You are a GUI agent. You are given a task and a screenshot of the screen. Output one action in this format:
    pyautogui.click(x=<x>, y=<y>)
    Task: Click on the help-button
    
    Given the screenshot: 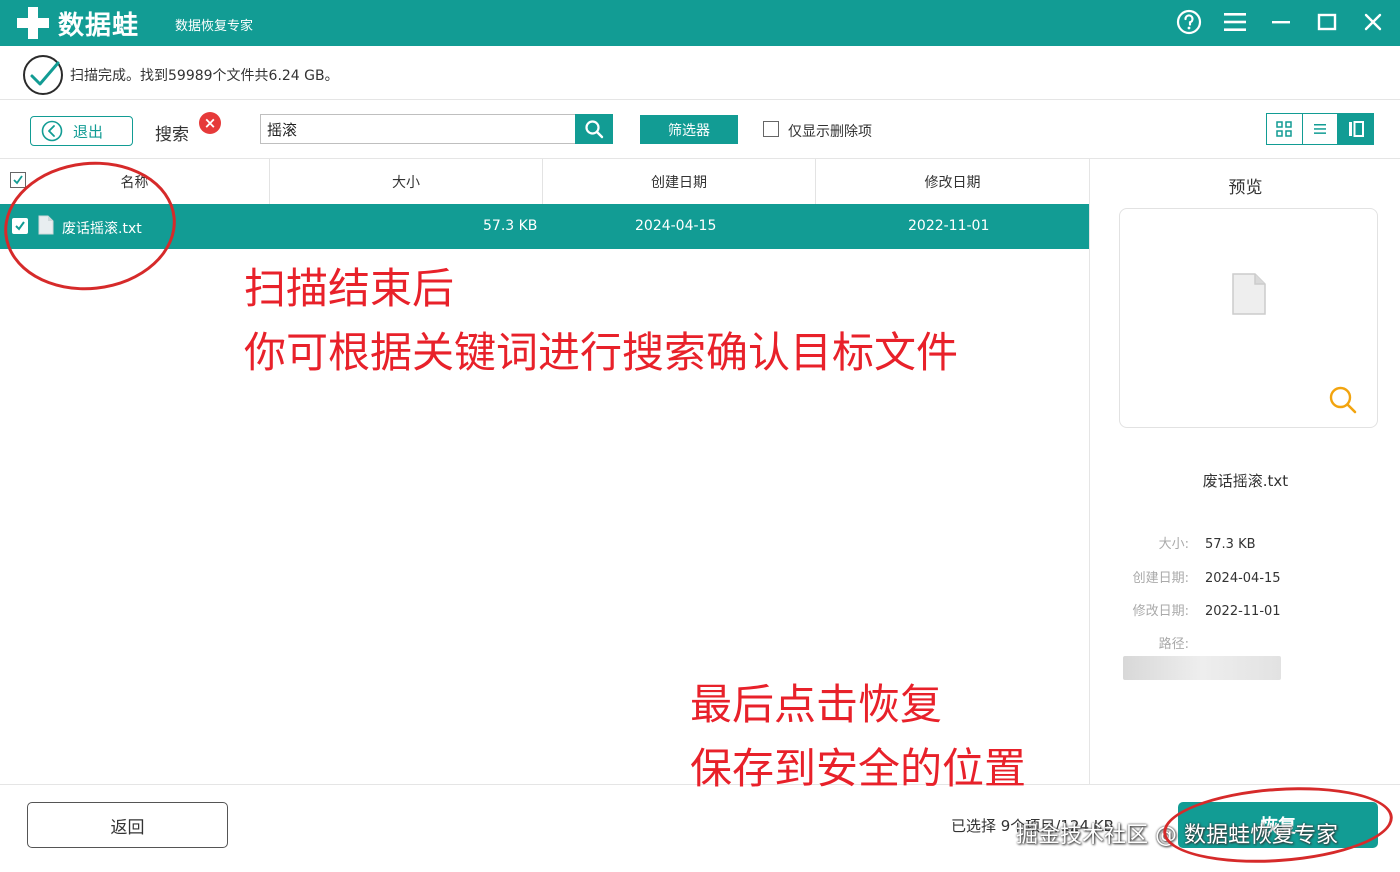 What is the action you would take?
    pyautogui.click(x=1189, y=22)
    